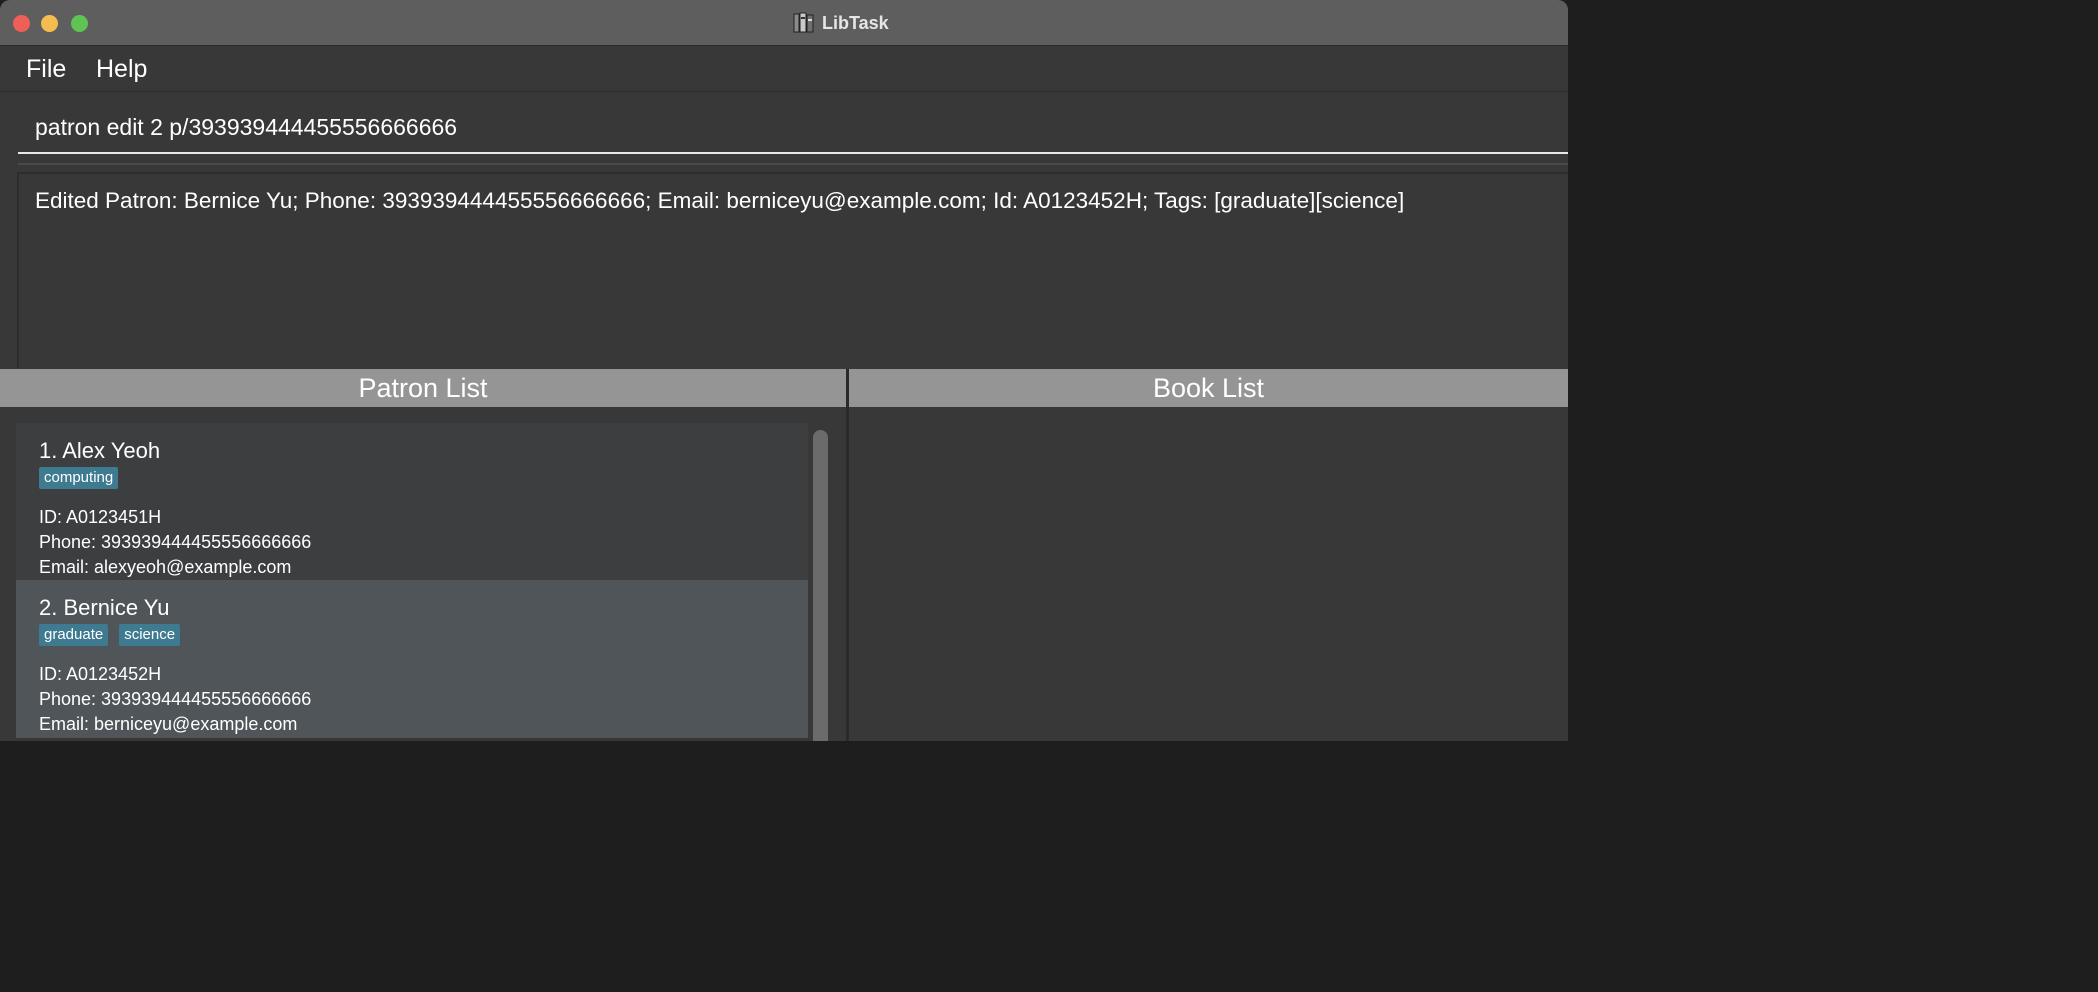 The width and height of the screenshot is (2098, 992). I want to click on title-bar: LibTask, so click(784, 23).